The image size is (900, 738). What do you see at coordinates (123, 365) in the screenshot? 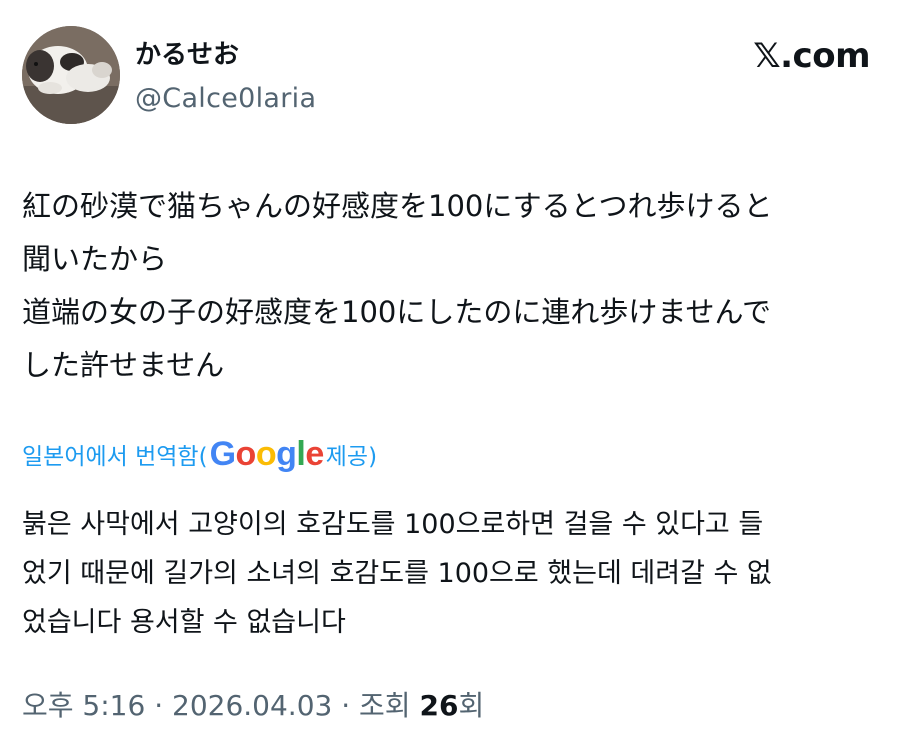
I see `tweet-text-line: した許せません` at bounding box center [123, 365].